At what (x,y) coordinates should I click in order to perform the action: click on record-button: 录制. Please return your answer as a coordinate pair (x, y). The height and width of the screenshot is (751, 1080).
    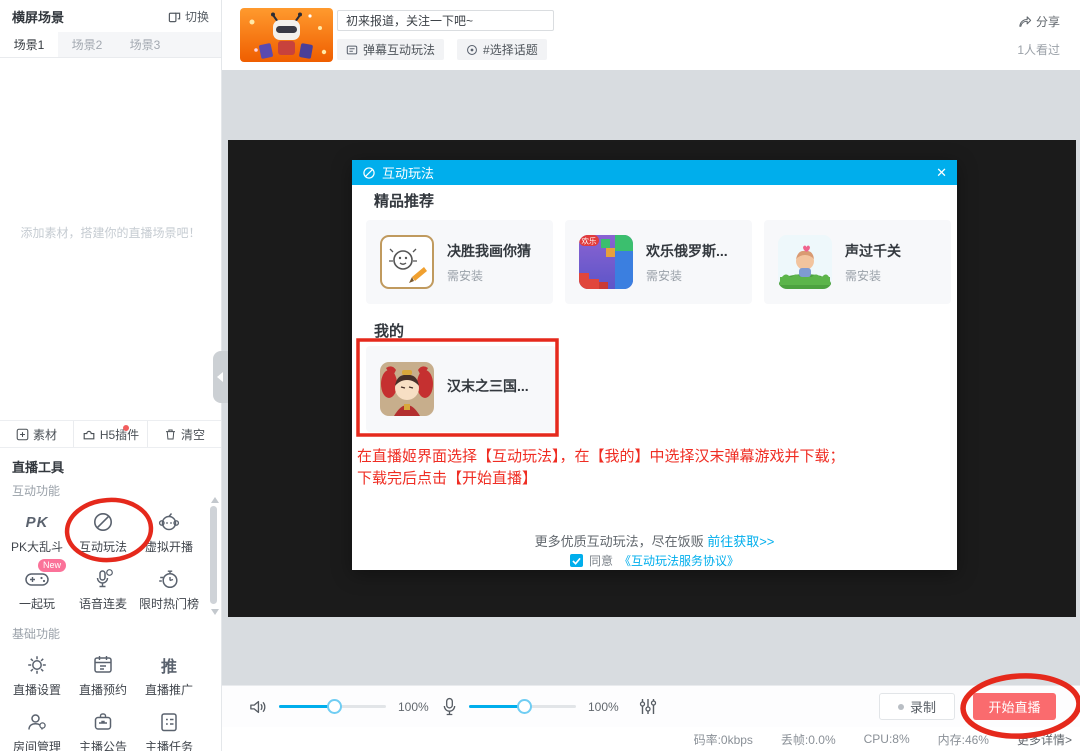
    Looking at the image, I should click on (917, 706).